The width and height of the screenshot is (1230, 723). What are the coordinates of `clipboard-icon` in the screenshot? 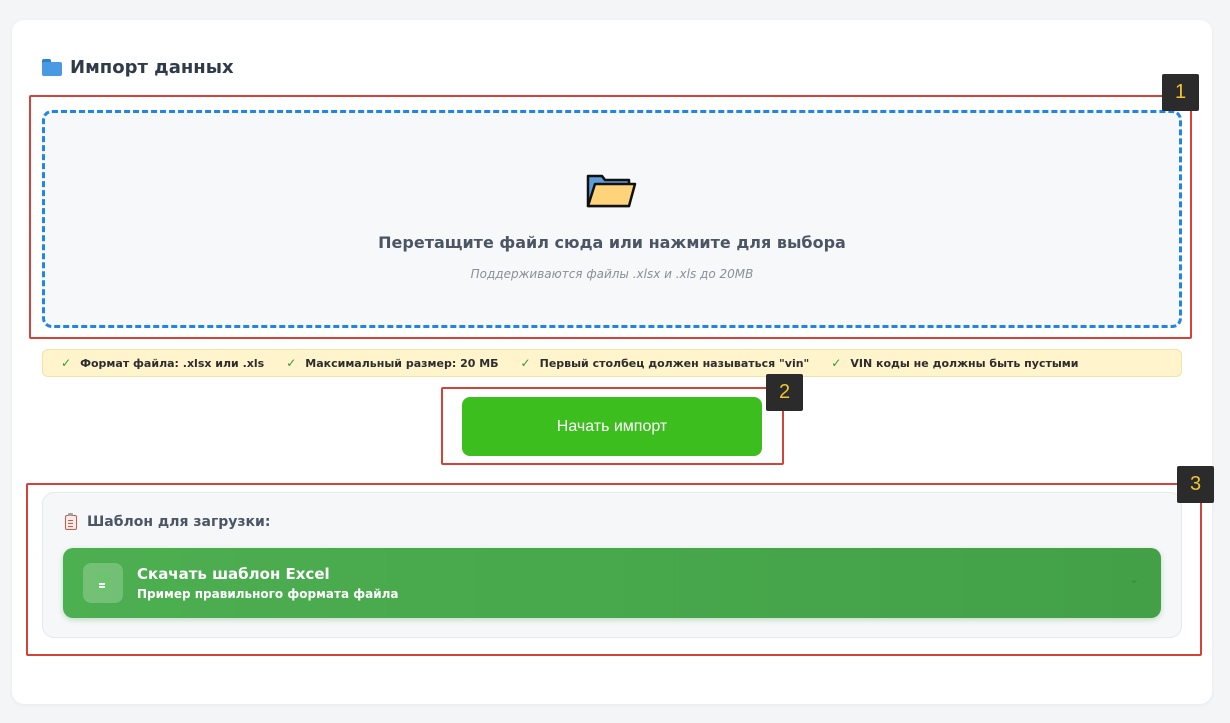 It's located at (71, 521).